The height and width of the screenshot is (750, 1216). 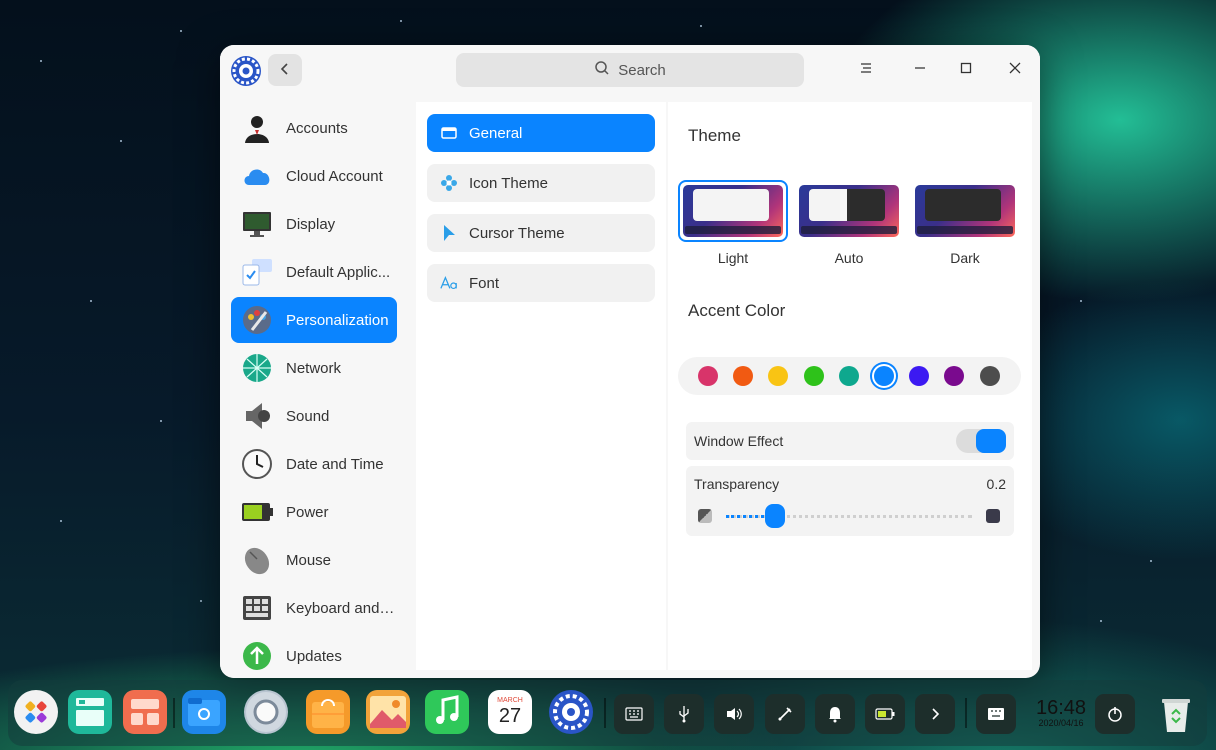 I want to click on transparency-row: Transparency 0.2, so click(x=850, y=501).